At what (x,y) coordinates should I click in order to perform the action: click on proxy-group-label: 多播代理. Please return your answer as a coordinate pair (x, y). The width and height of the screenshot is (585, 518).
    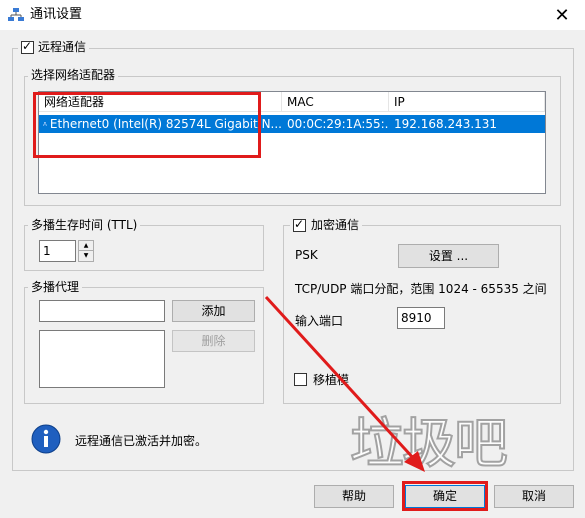
    Looking at the image, I should click on (55, 287).